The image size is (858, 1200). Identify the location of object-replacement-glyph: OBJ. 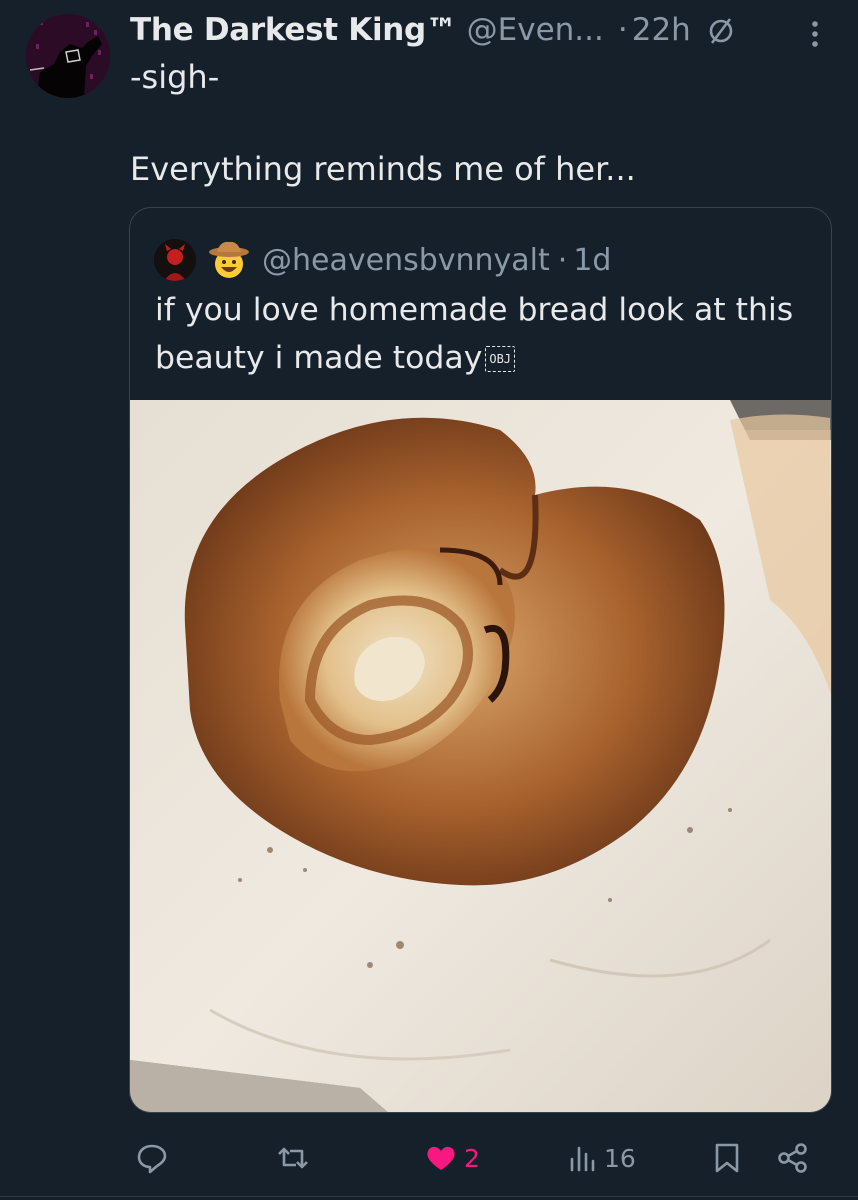
(500, 359).